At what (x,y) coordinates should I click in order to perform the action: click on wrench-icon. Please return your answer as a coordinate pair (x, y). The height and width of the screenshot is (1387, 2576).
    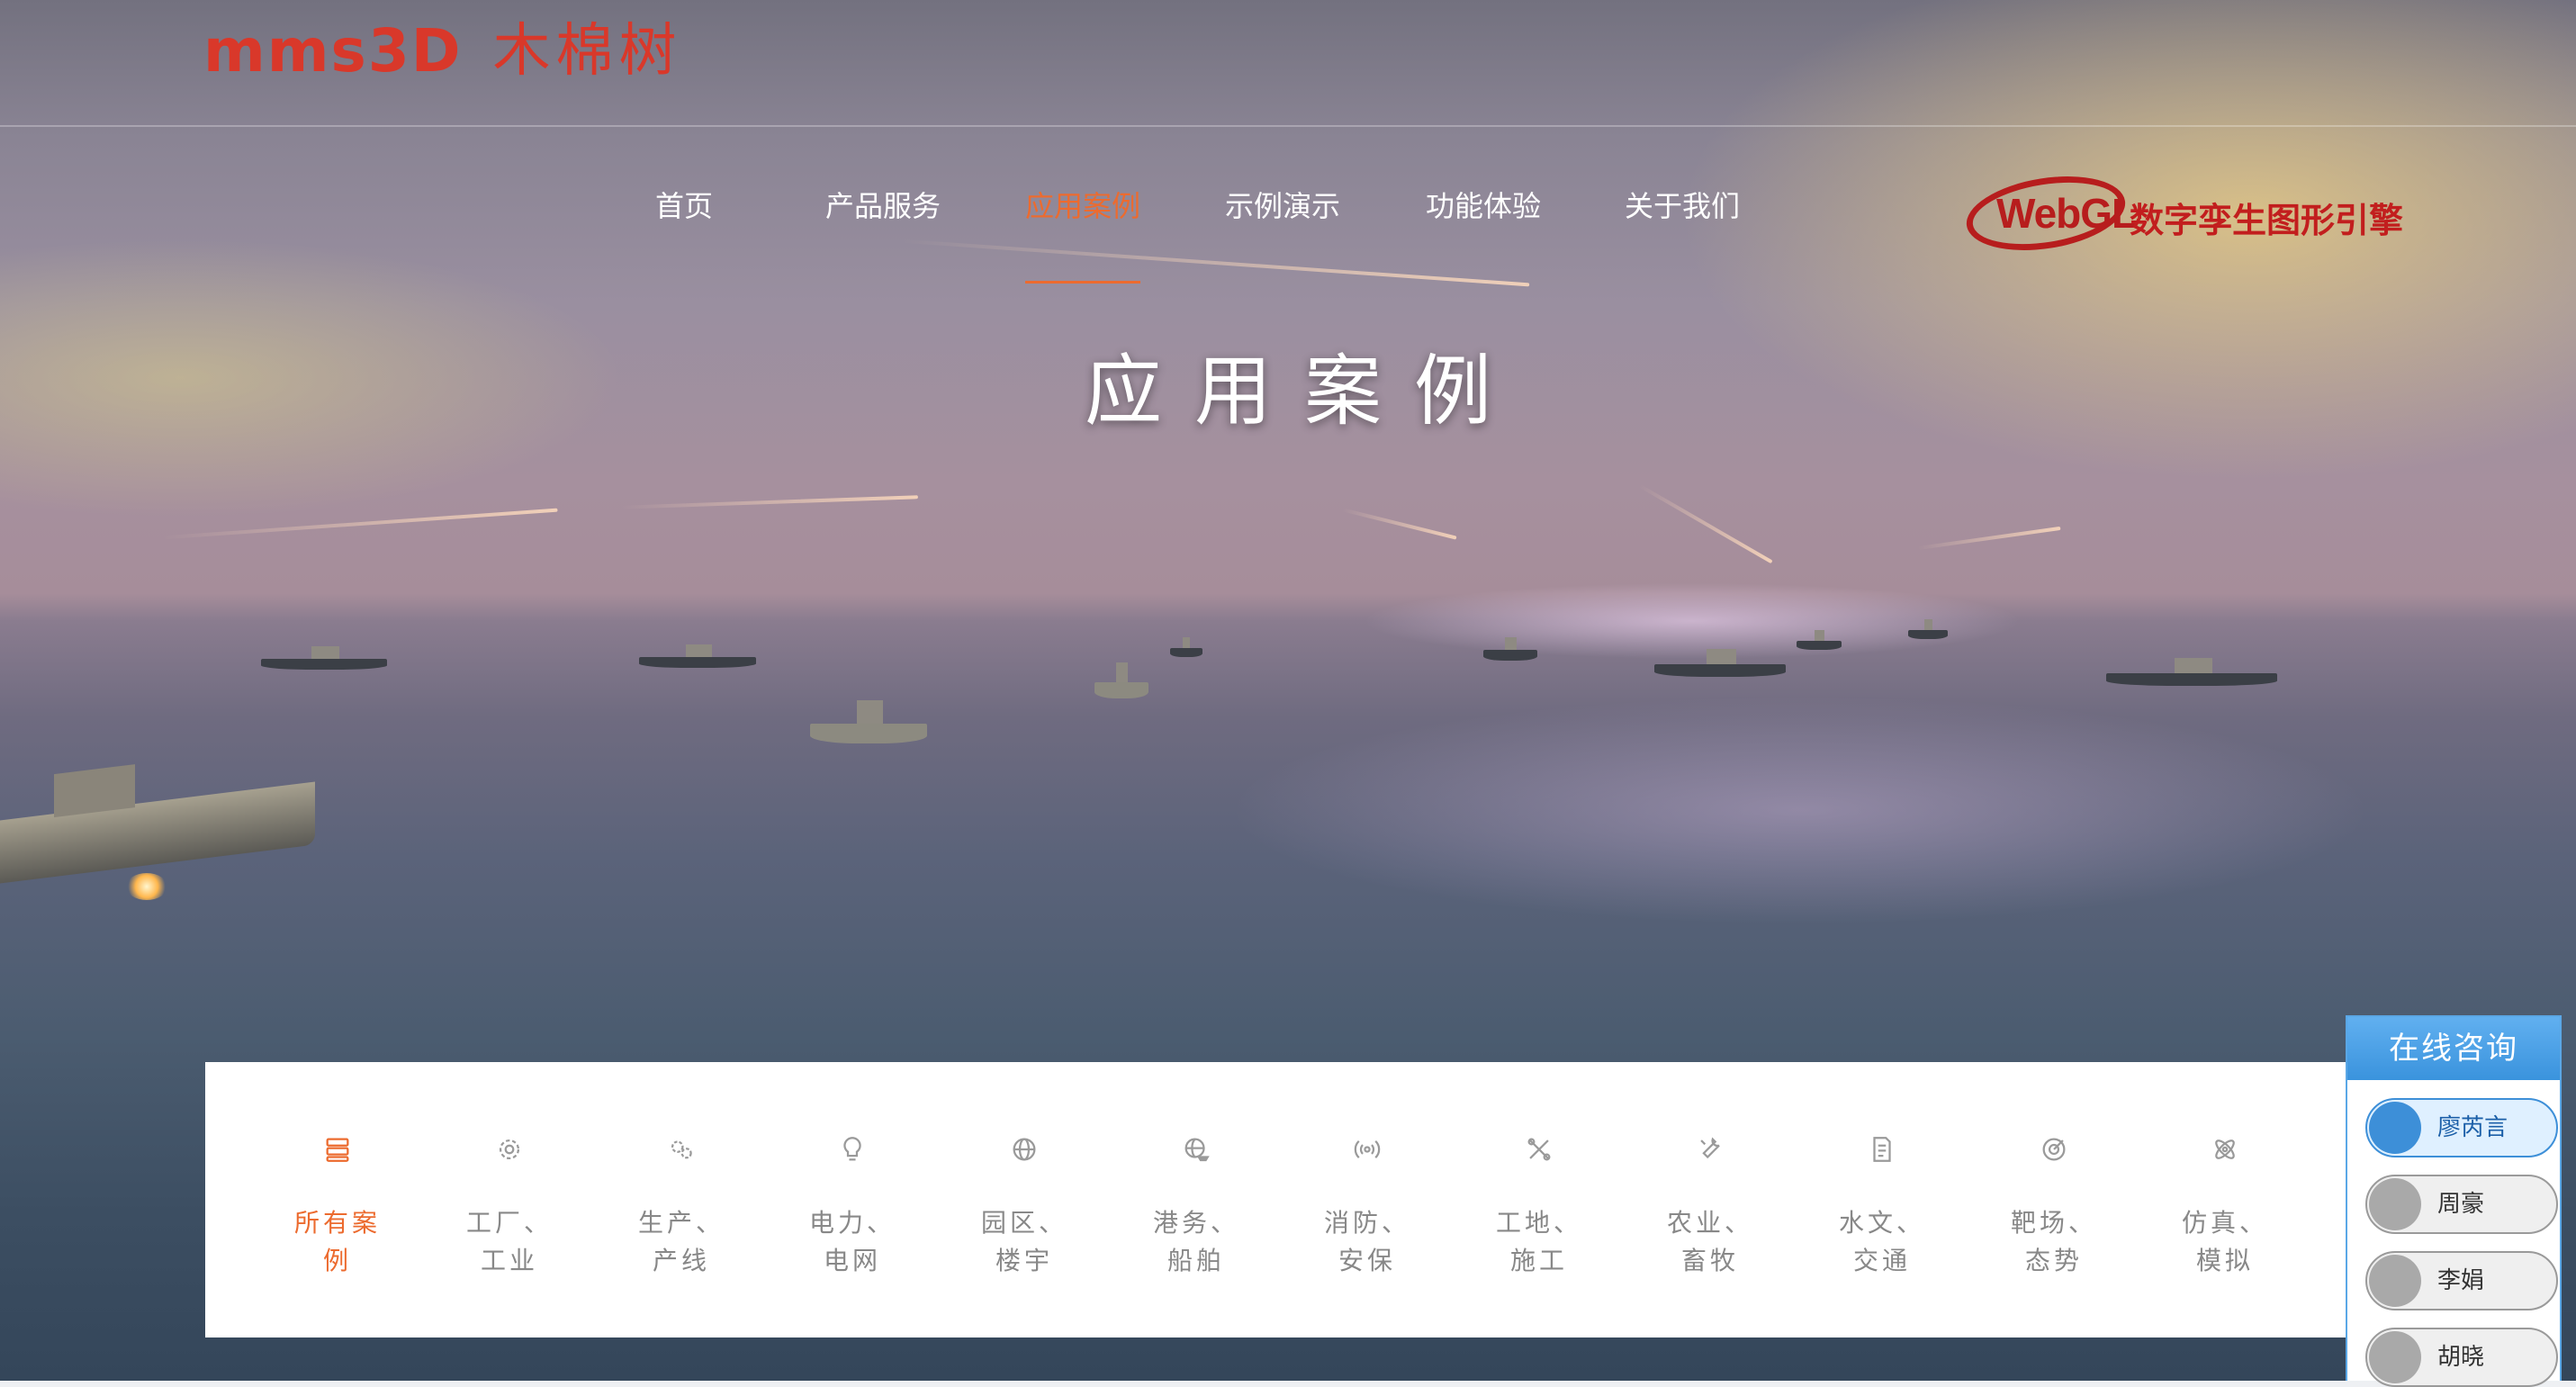
    Looking at the image, I should click on (1710, 1148).